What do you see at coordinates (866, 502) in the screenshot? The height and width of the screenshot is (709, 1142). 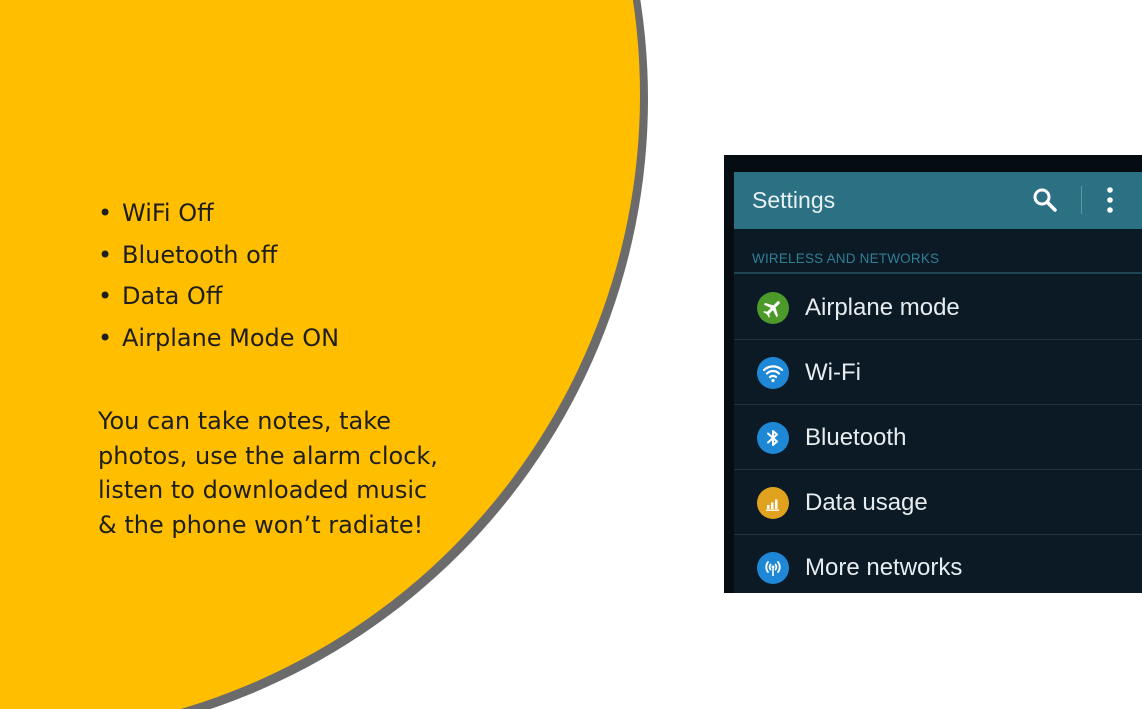 I see `settings-item-label: Data usage` at bounding box center [866, 502].